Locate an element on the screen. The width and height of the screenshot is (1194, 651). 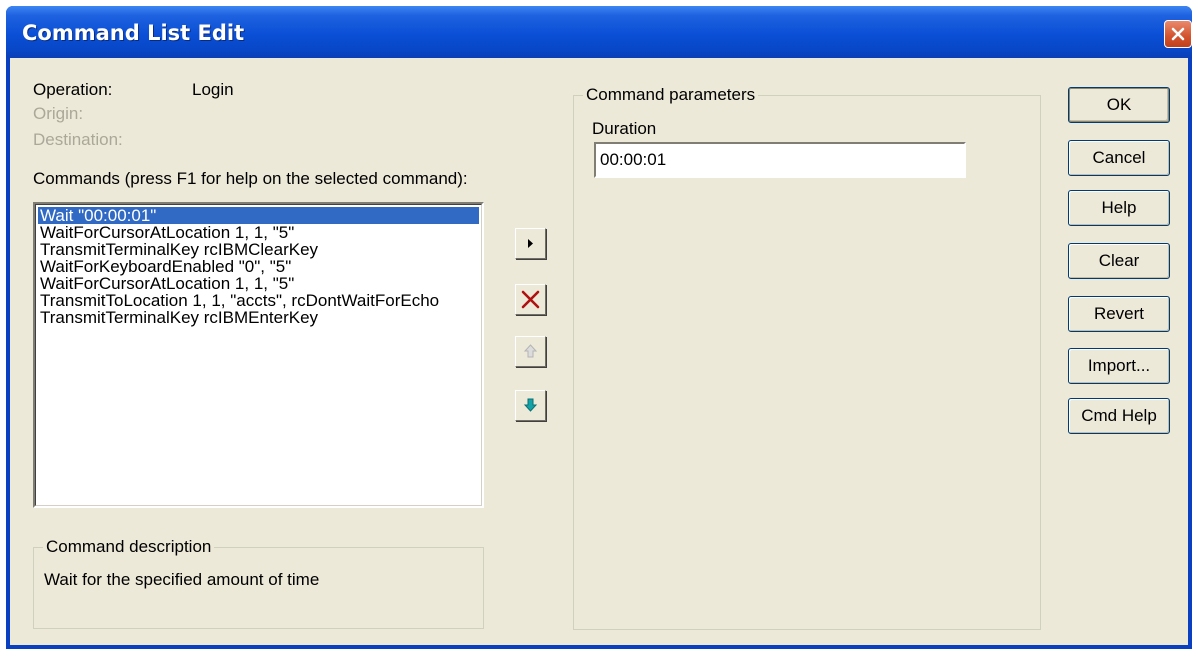
command-parameters-title: Command parameters is located at coordinates (671, 95).